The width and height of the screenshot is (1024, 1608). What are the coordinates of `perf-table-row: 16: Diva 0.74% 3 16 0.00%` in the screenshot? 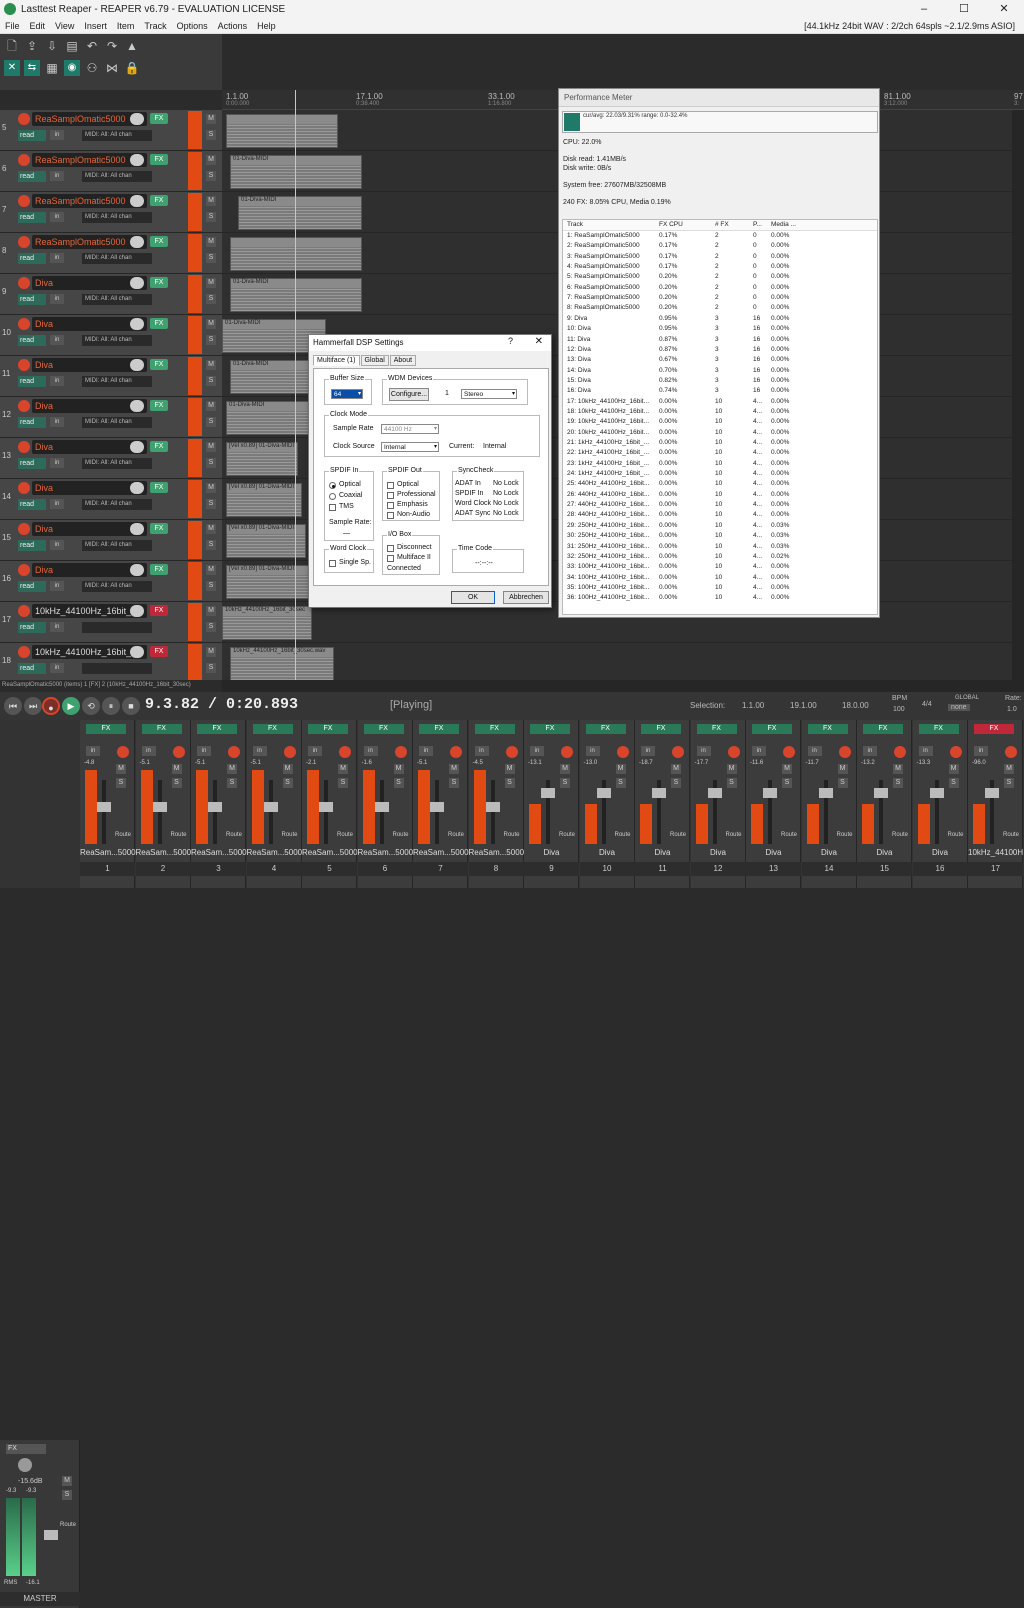 It's located at (720, 392).